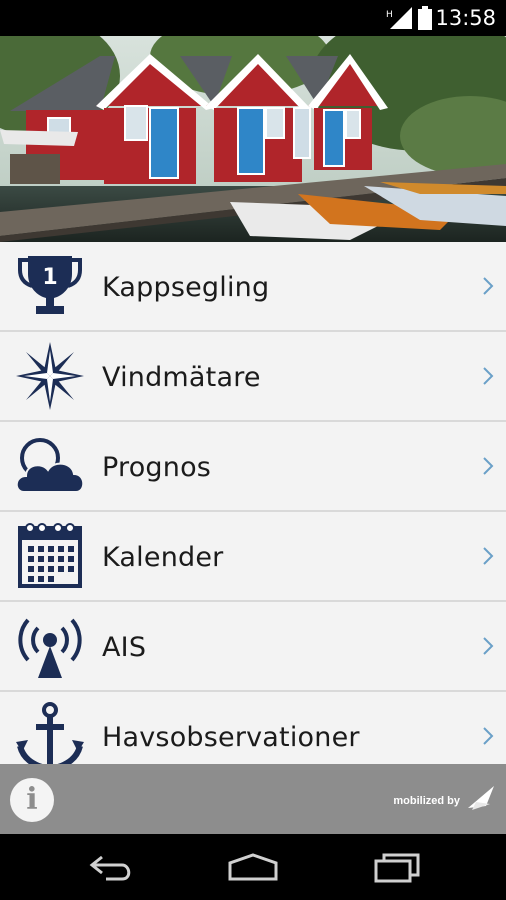 This screenshot has height=900, width=506. What do you see at coordinates (124, 647) in the screenshot?
I see `menu-item-label: AIS` at bounding box center [124, 647].